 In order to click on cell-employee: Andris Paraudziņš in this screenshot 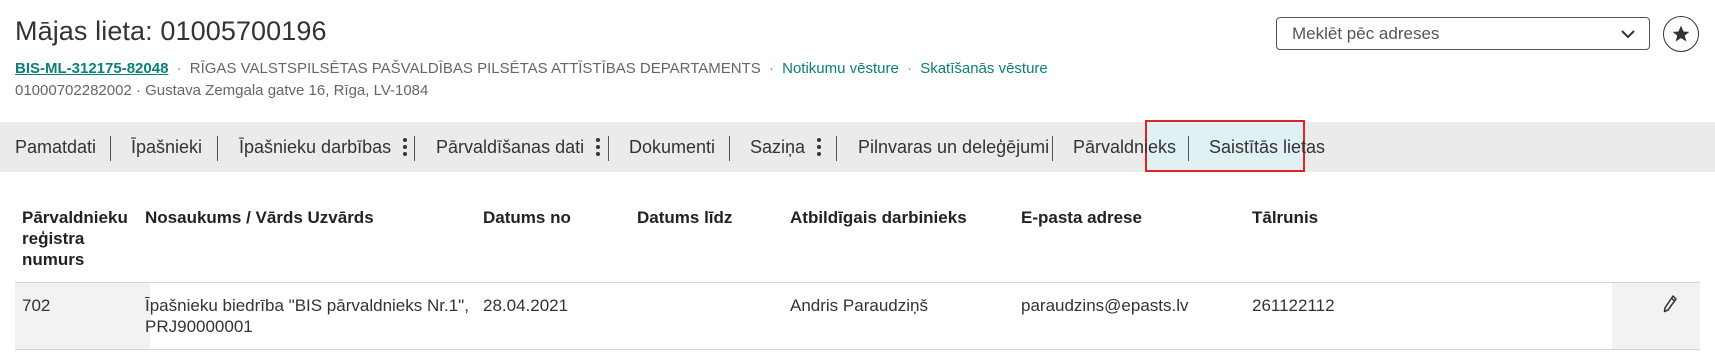, I will do `click(859, 305)`.